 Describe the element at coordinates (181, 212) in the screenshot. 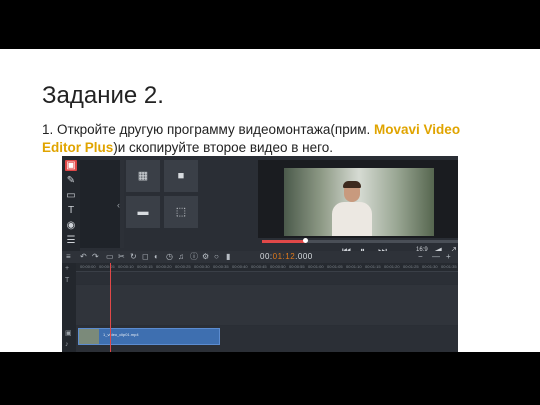

I see `crop-icon: ⬚` at that location.